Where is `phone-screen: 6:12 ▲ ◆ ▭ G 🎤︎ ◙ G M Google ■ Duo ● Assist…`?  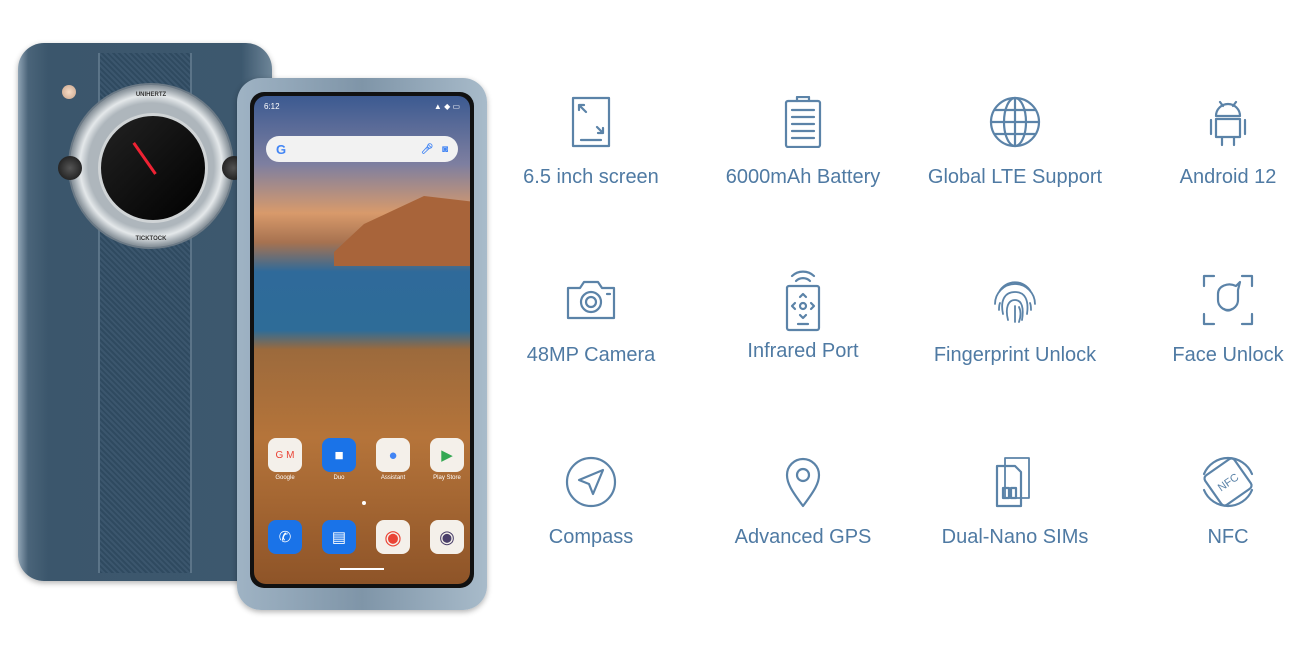 phone-screen: 6:12 ▲ ◆ ▭ G 🎤︎ ◙ G M Google ■ Duo ● Assist… is located at coordinates (362, 340).